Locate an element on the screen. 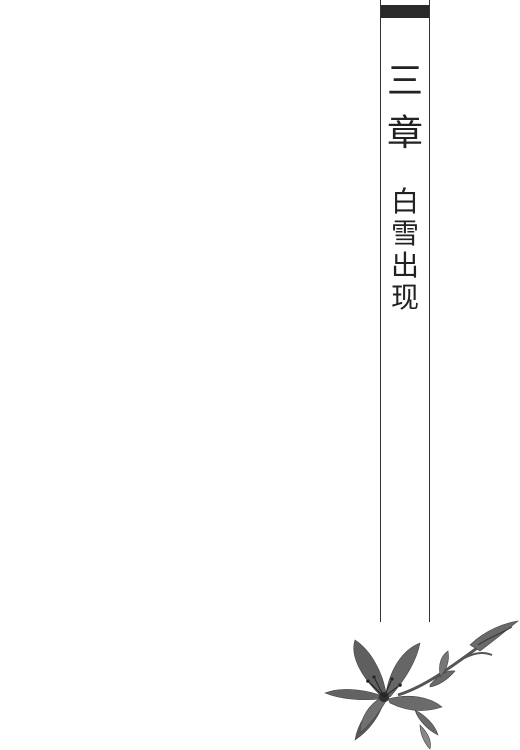 Image resolution: width=520 pixels, height=750 pixels. chapter-number: 三 章 is located at coordinates (405, 108).